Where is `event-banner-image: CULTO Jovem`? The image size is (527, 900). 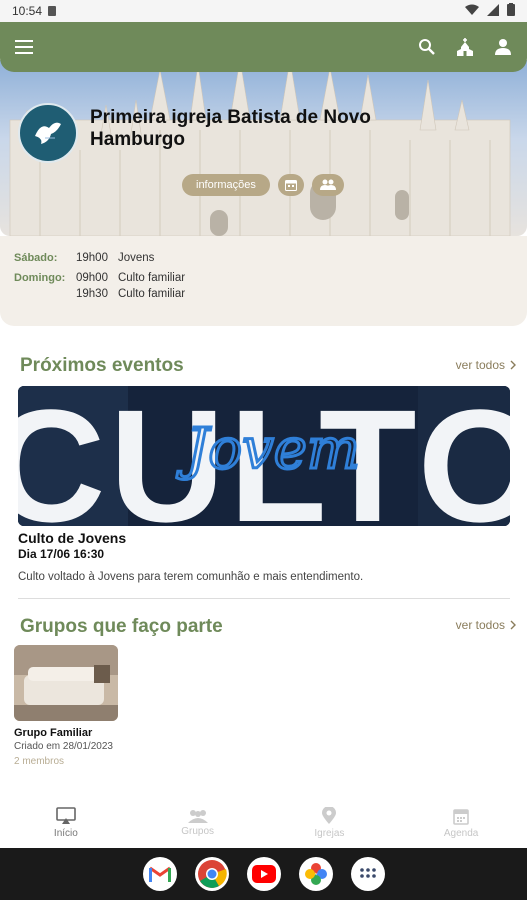
event-banner-image: CULTO Jovem is located at coordinates (264, 456).